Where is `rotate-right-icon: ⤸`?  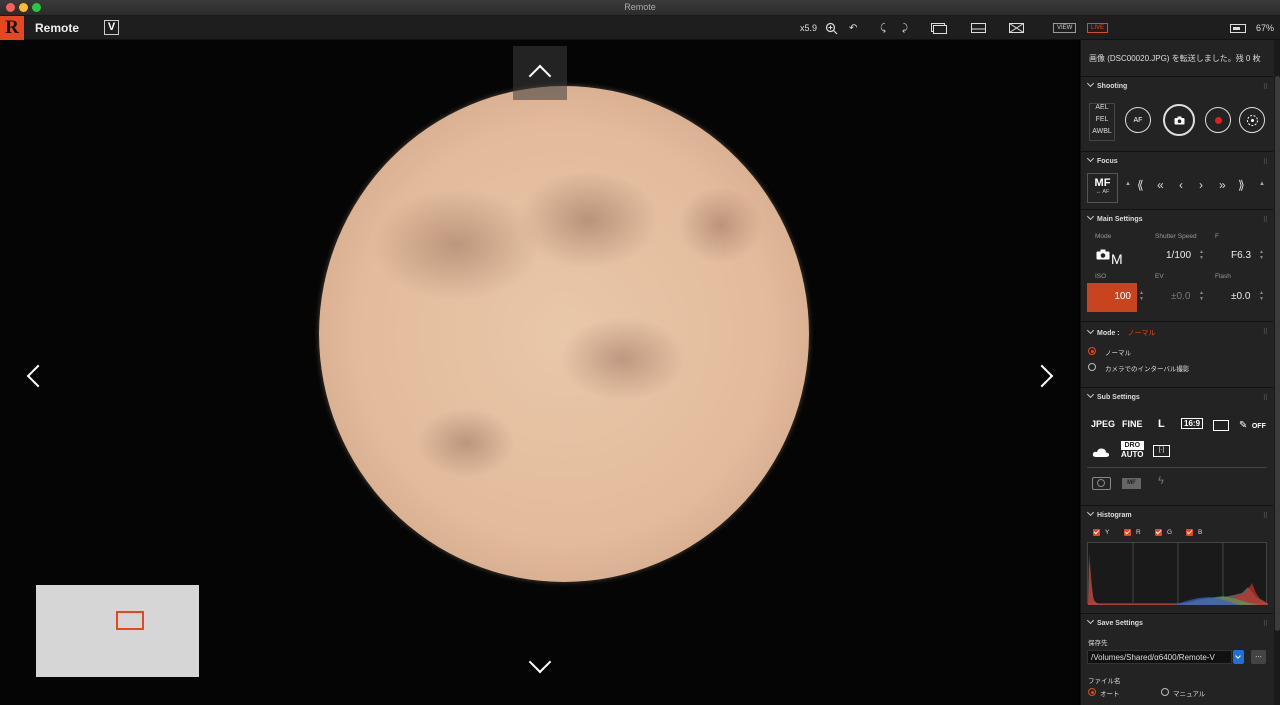
rotate-right-icon: ⤸ is located at coordinates (905, 28).